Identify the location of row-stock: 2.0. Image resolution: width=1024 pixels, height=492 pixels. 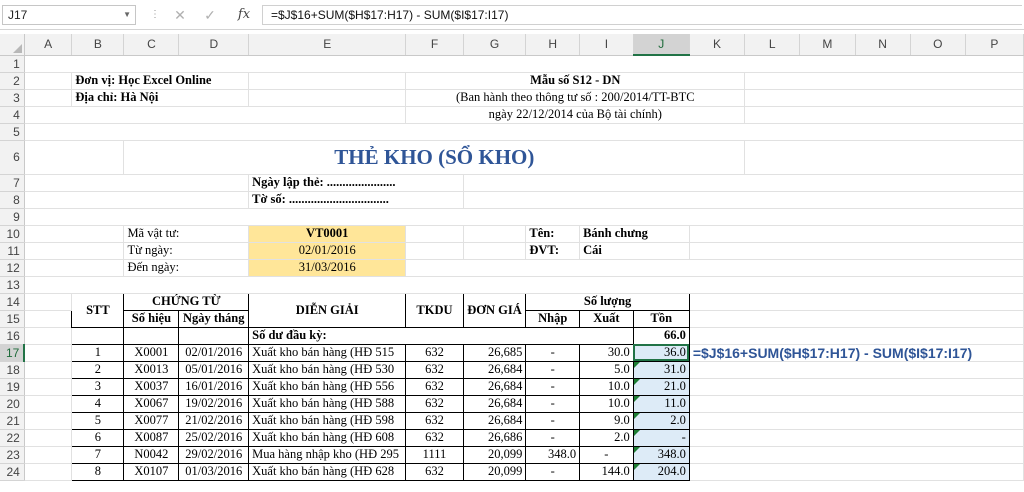
(661, 420).